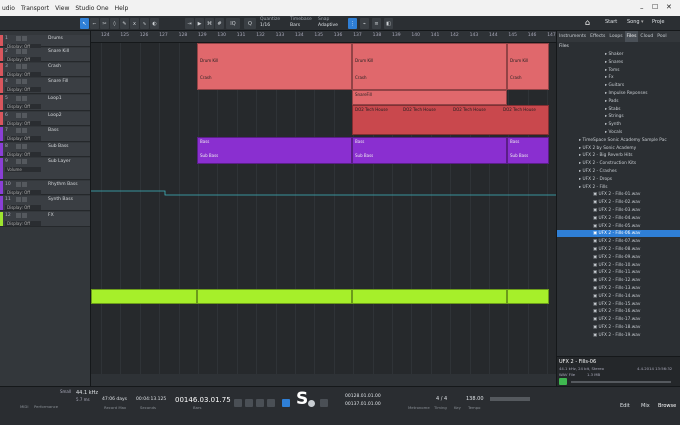 The height and width of the screenshot is (425, 680). Describe the element at coordinates (611, 22) in the screenshot. I see `start-button: Start` at that location.